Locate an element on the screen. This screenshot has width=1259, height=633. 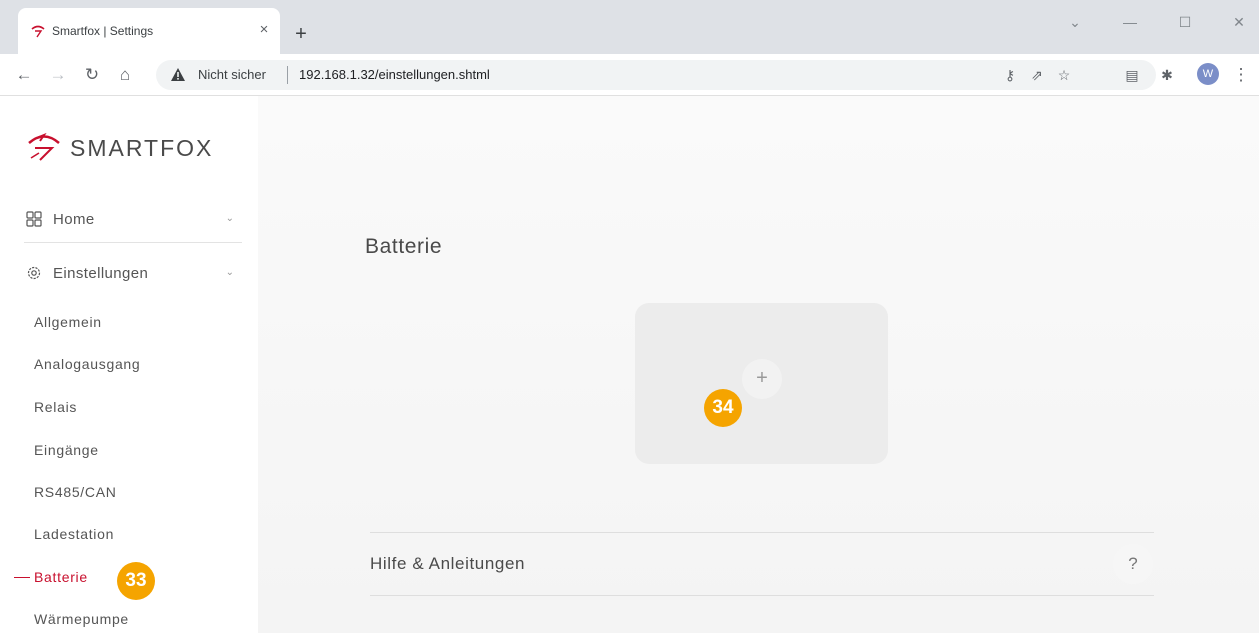
sidebar-item-ladestation: Ladestation is located at coordinates (74, 534).